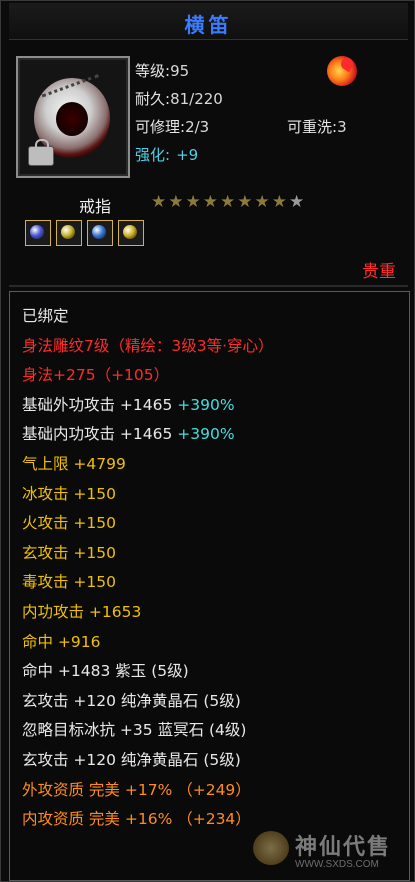  I want to click on attribute-line: 已绑定, so click(45, 315).